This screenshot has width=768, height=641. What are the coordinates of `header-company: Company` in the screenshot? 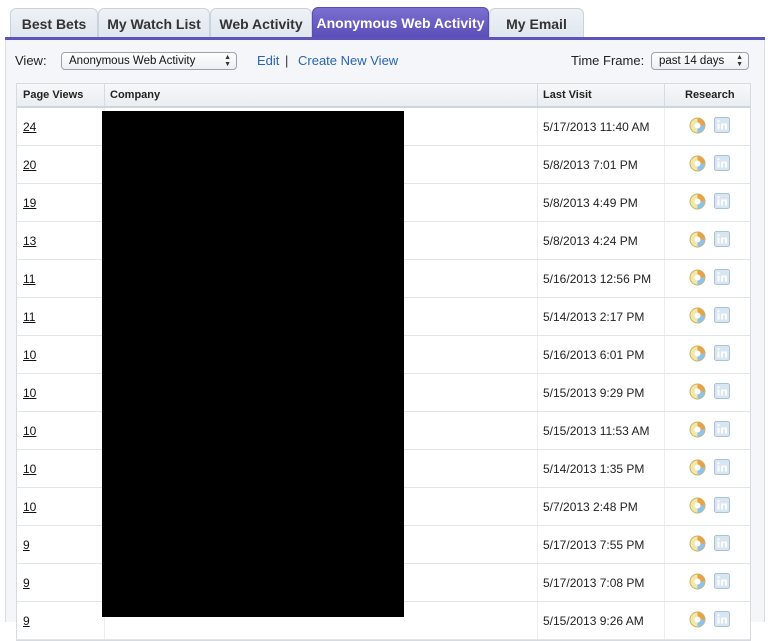 It's located at (135, 95).